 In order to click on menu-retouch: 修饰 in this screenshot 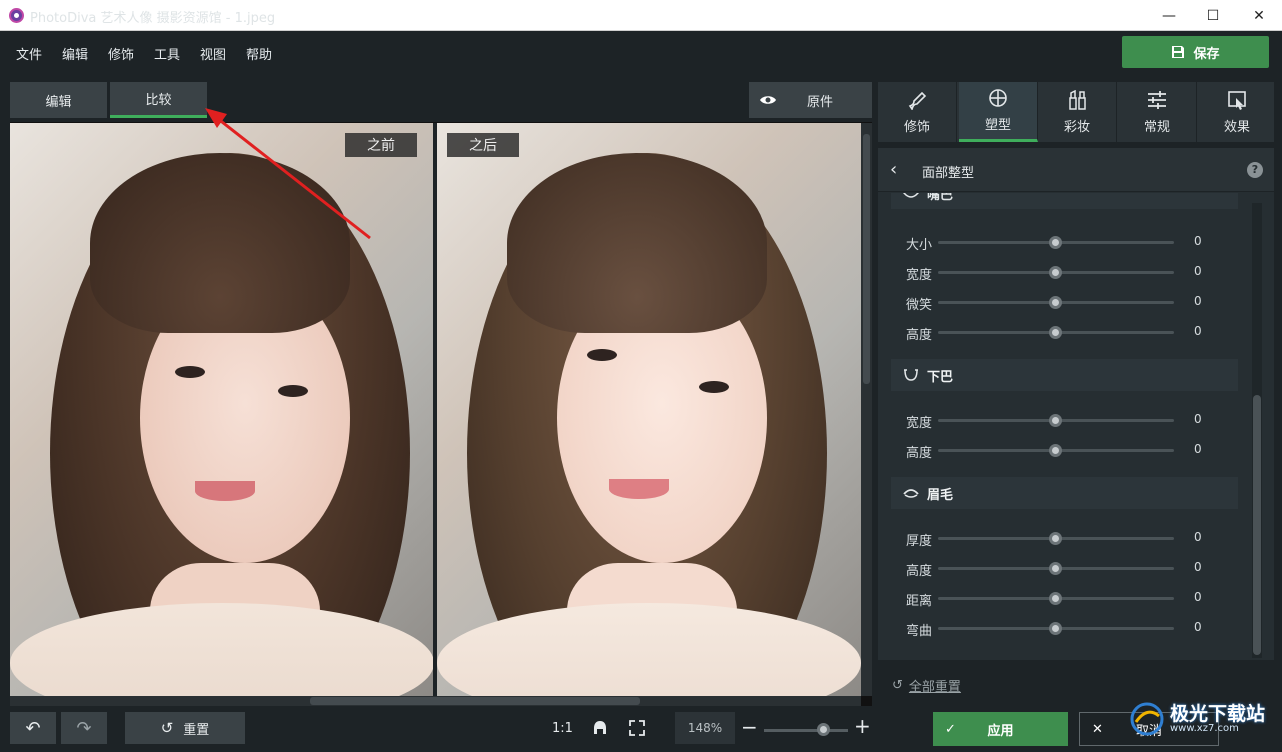, I will do `click(121, 53)`.